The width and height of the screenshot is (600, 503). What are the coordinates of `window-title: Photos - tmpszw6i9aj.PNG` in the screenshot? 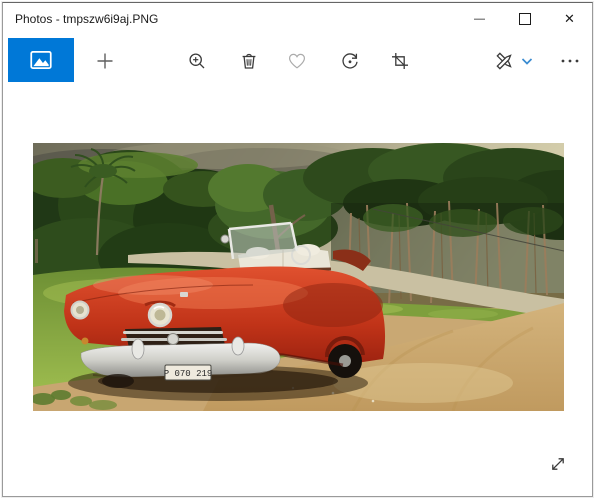 It's located at (87, 19).